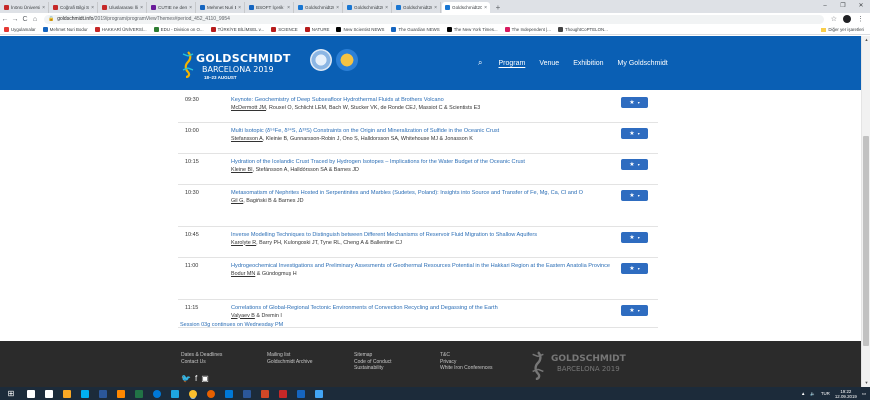 This screenshot has height=400, width=870. I want to click on network-icon: ▲, so click(803, 393).